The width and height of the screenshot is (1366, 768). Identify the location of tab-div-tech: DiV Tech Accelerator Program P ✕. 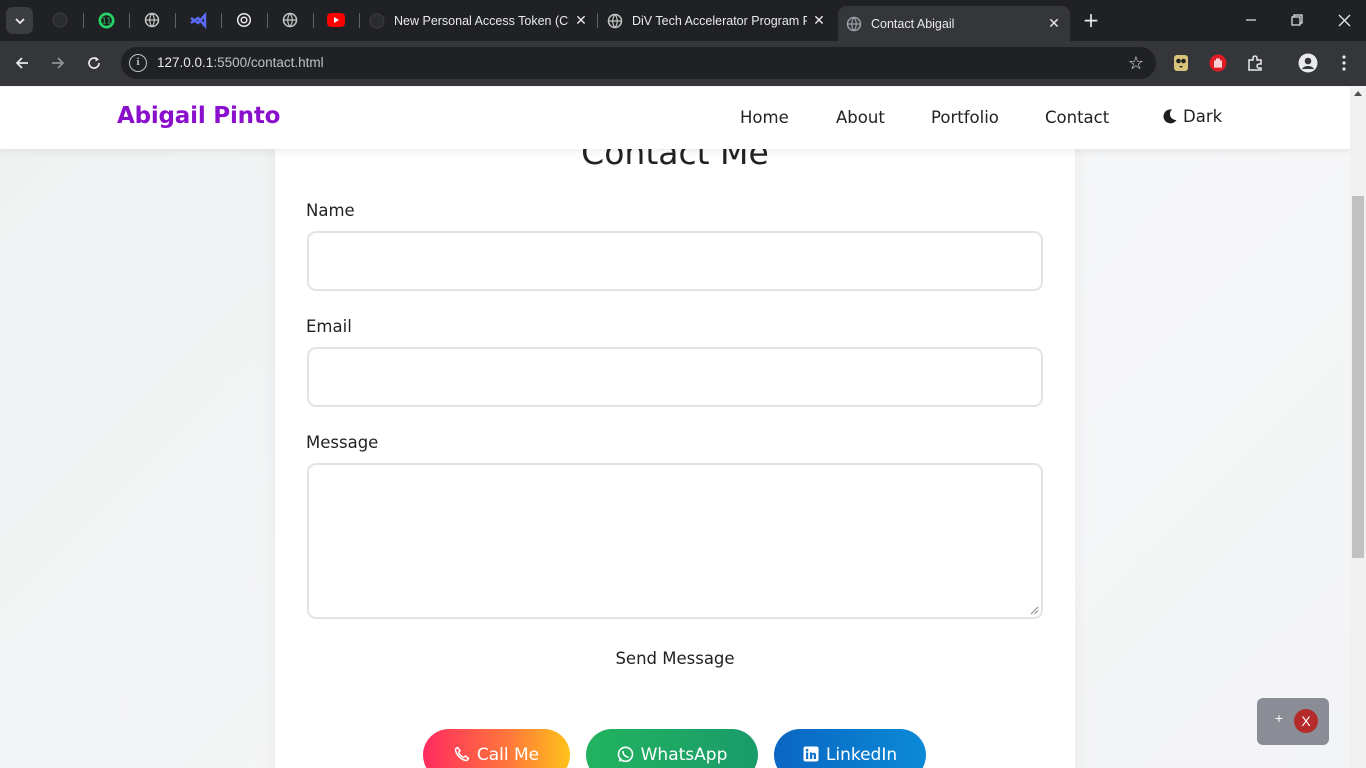
(717, 20).